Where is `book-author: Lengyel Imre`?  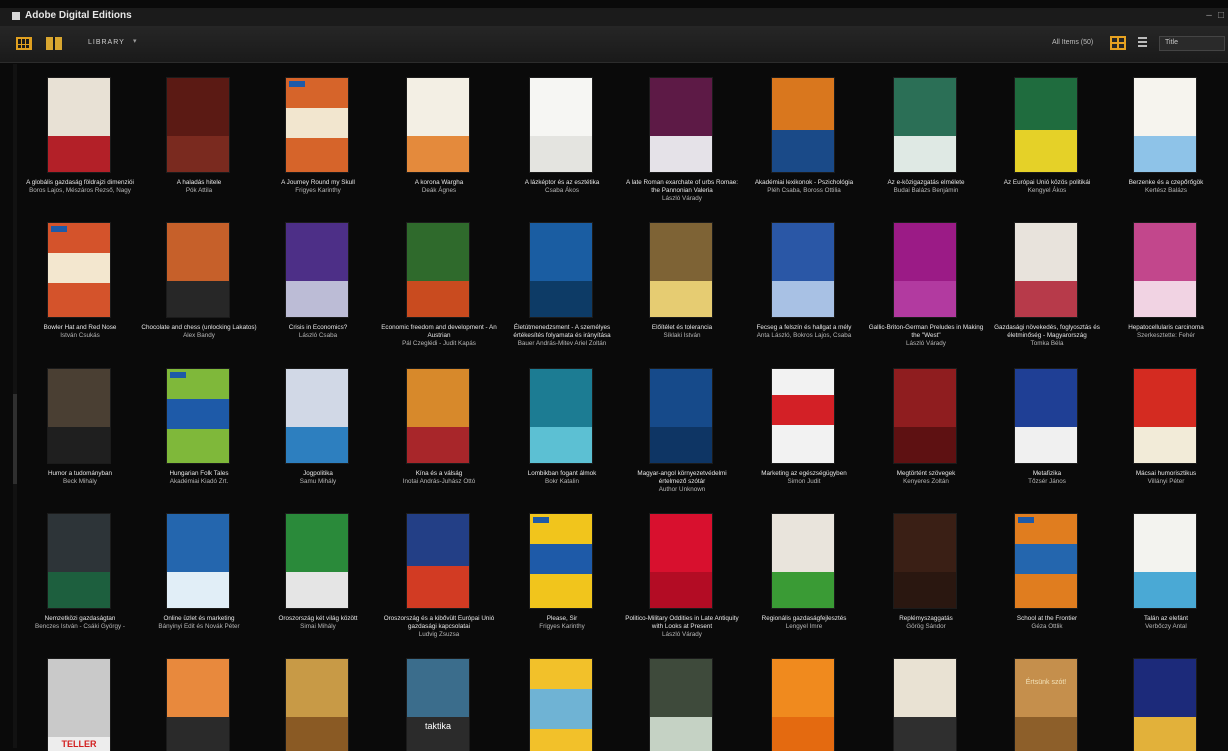
book-author: Lengyel Imre is located at coordinates (804, 626).